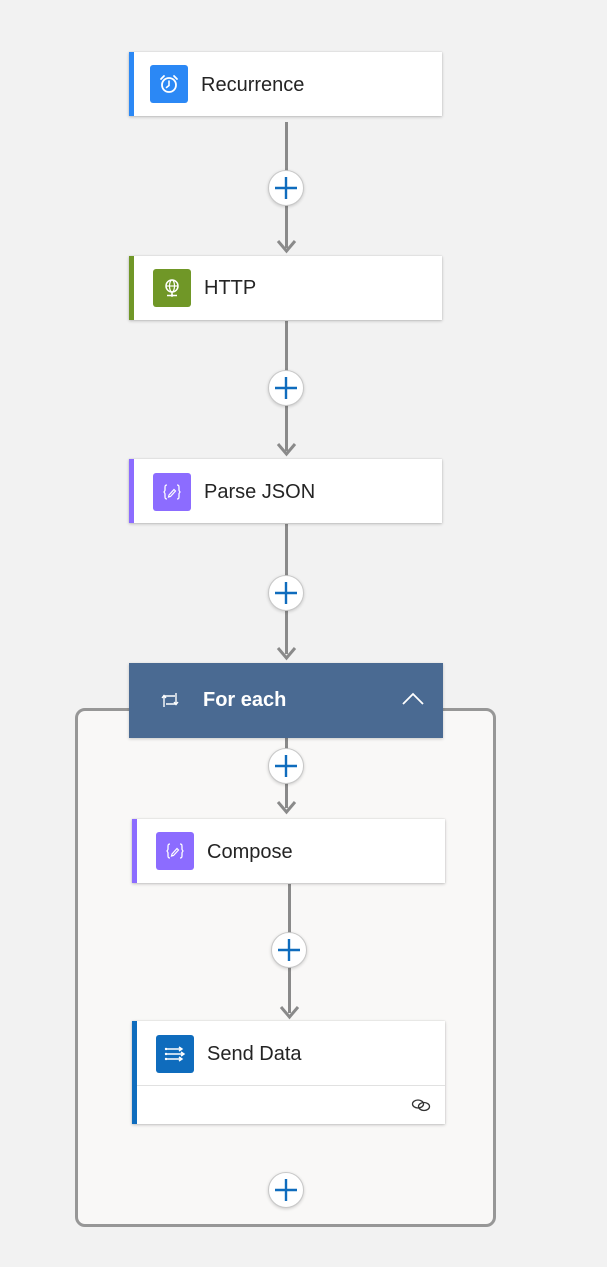 The image size is (607, 1267). Describe the element at coordinates (253, 85) in the screenshot. I see `step-title: Recurrence` at that location.